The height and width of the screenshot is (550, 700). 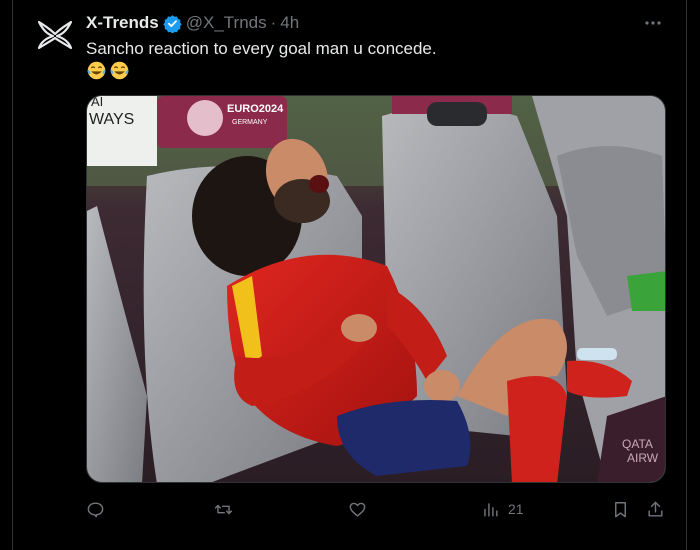 I want to click on author-handle: @X_Trnds, so click(x=226, y=23).